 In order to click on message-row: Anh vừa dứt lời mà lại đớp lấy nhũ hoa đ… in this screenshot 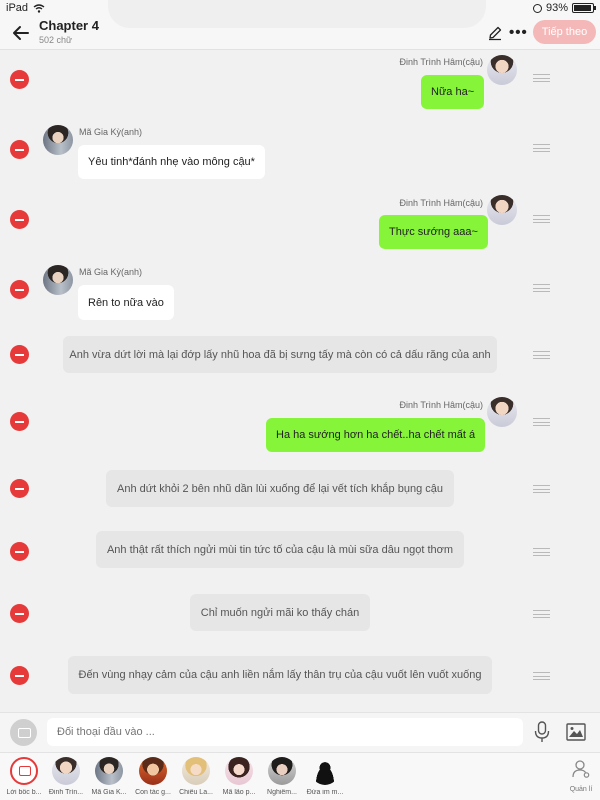, I will do `click(300, 355)`.